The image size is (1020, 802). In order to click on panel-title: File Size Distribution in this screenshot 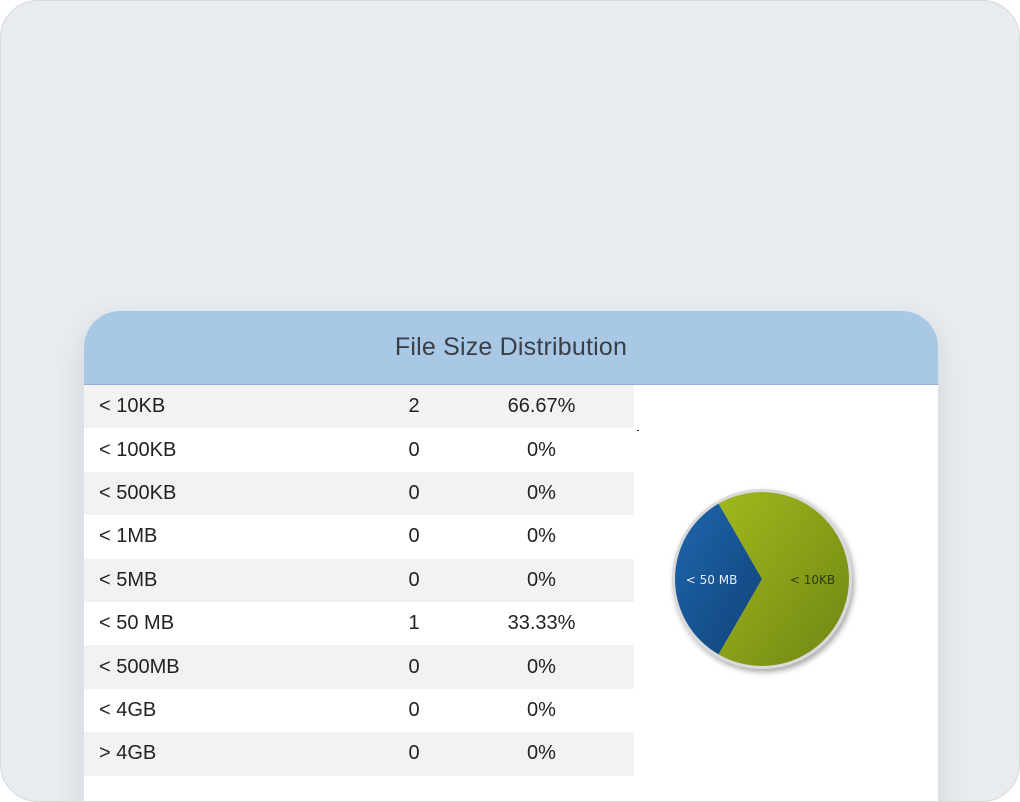, I will do `click(511, 347)`.